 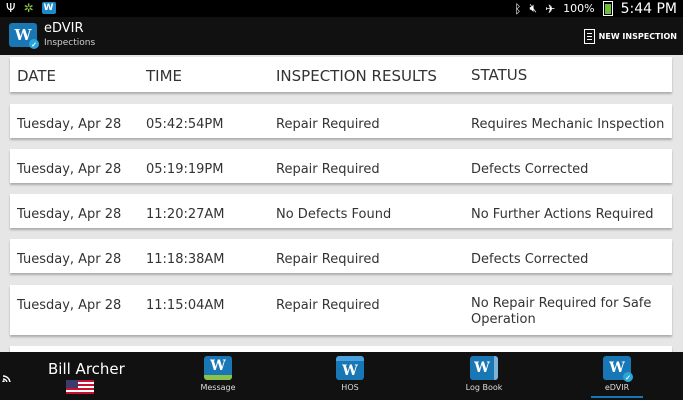 I want to click on nav-message-label: Message, so click(x=218, y=387).